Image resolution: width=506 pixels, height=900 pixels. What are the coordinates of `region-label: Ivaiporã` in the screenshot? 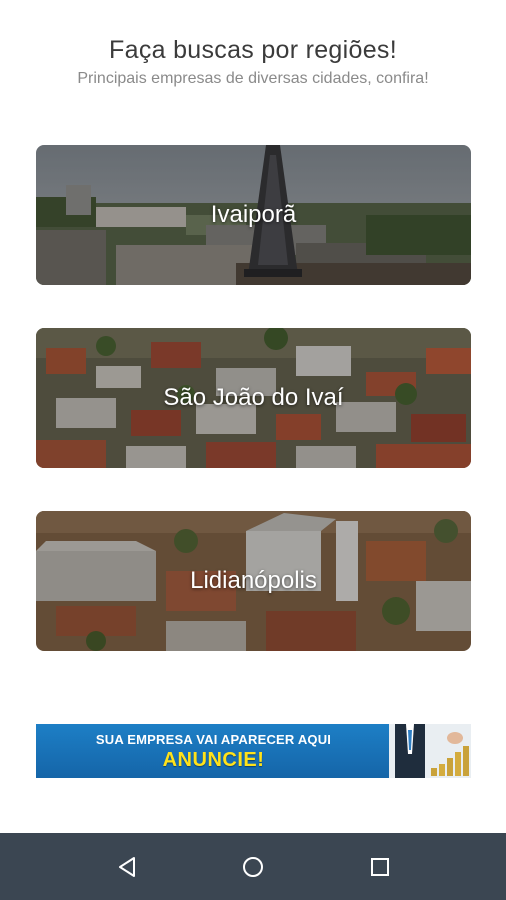 It's located at (253, 214).